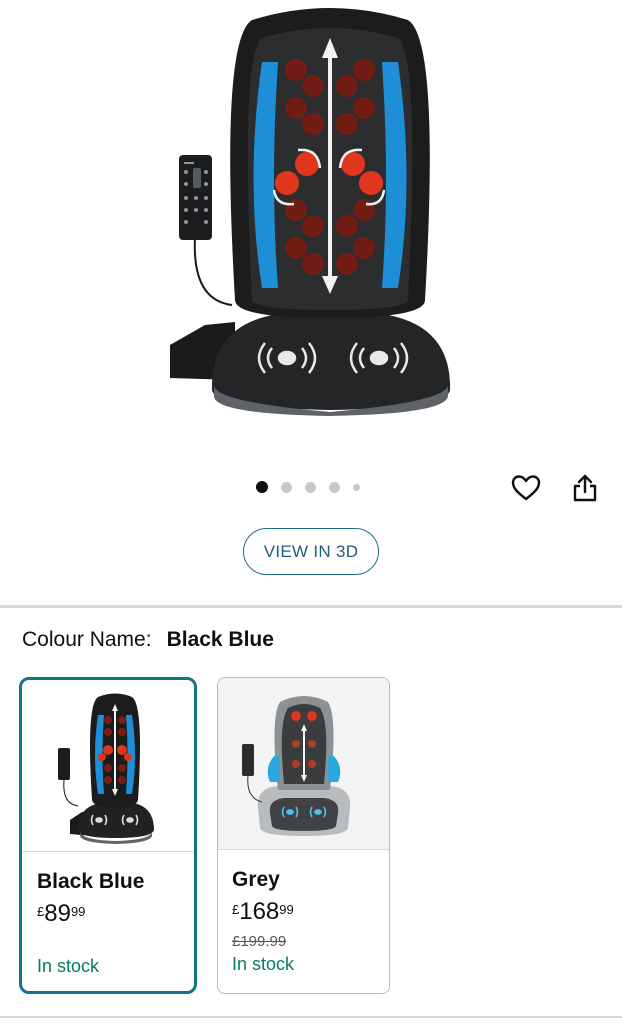 The height and width of the screenshot is (1024, 622). Describe the element at coordinates (91, 881) in the screenshot. I see `variant-name: Black Blue` at that location.